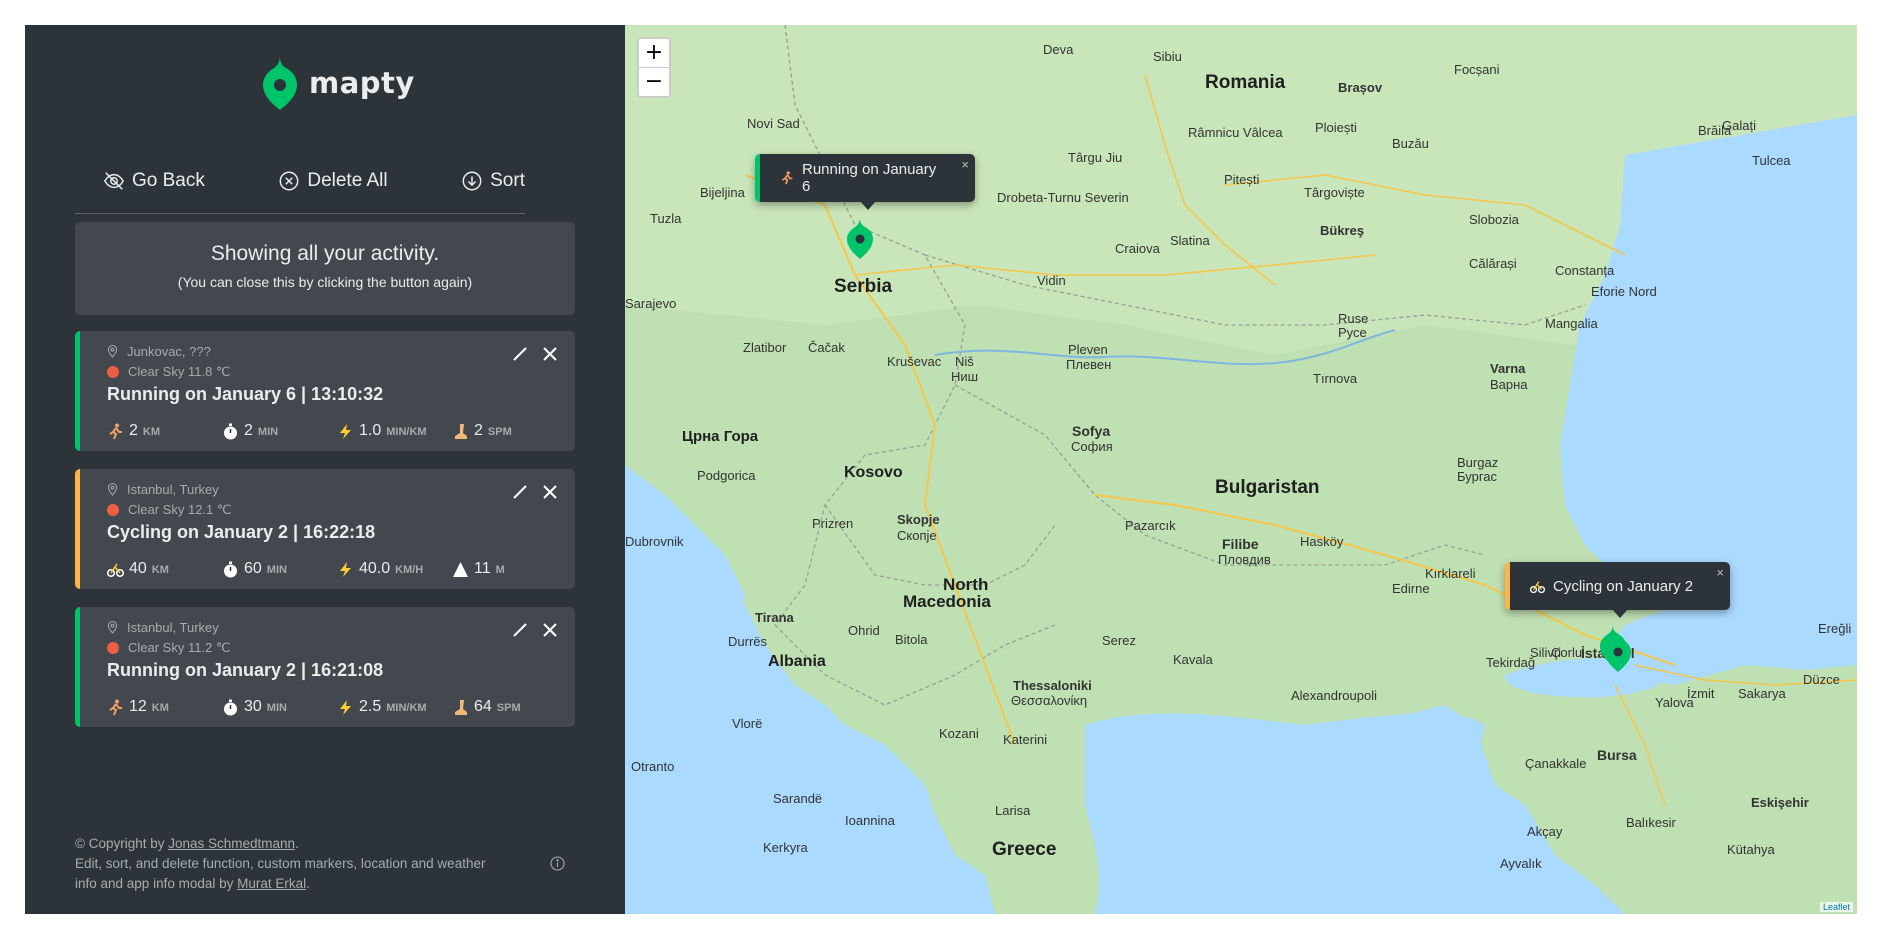 This screenshot has width=1879, height=939. What do you see at coordinates (1267, 487) in the screenshot?
I see `map-label-bulgaria: Bulgaristan` at bounding box center [1267, 487].